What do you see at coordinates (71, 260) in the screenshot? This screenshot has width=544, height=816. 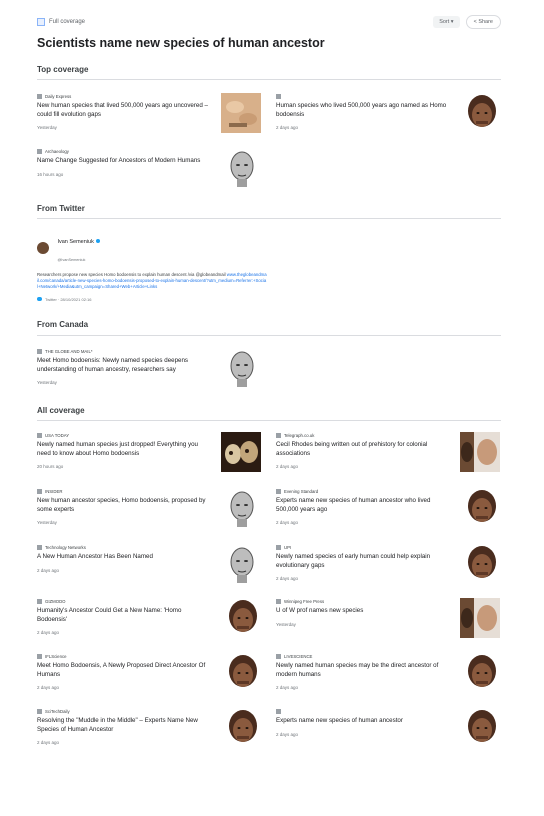 I see `tweet-handle: @IvanSemeniuk` at bounding box center [71, 260].